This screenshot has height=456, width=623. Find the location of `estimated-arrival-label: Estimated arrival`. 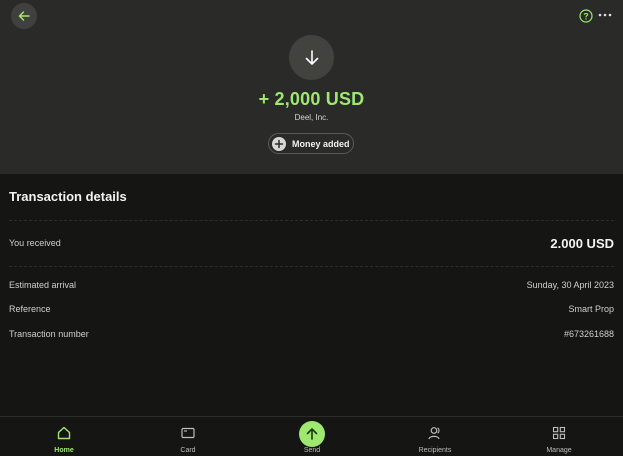

estimated-arrival-label: Estimated arrival is located at coordinates (43, 285).